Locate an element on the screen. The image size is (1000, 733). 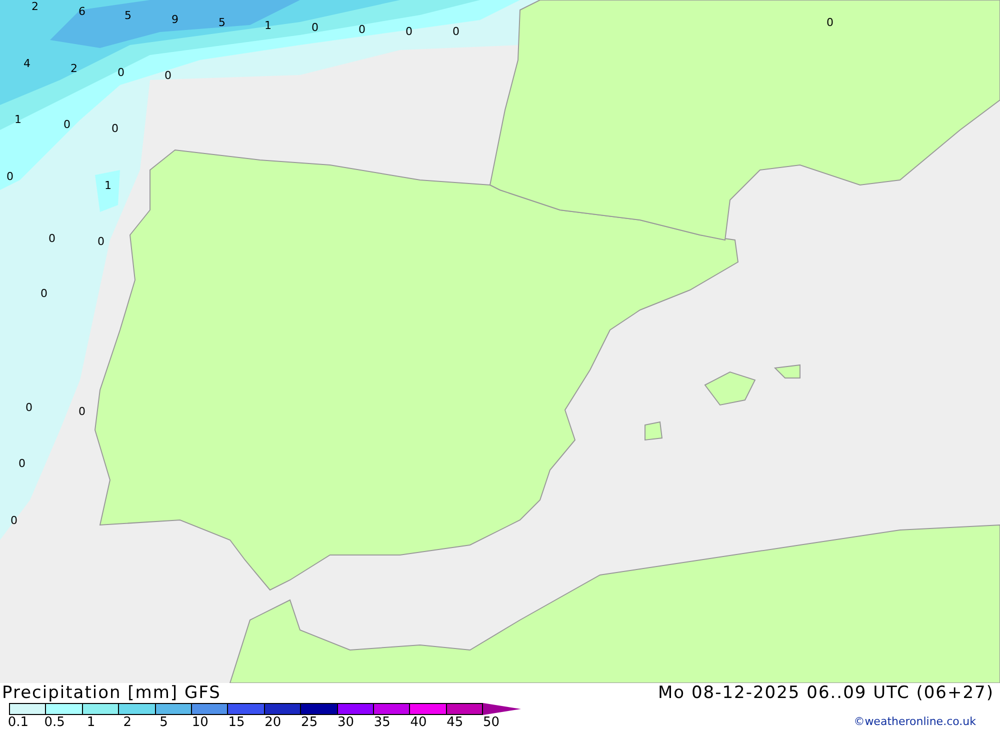
scale-tick-label: 15 is located at coordinates (236, 723).